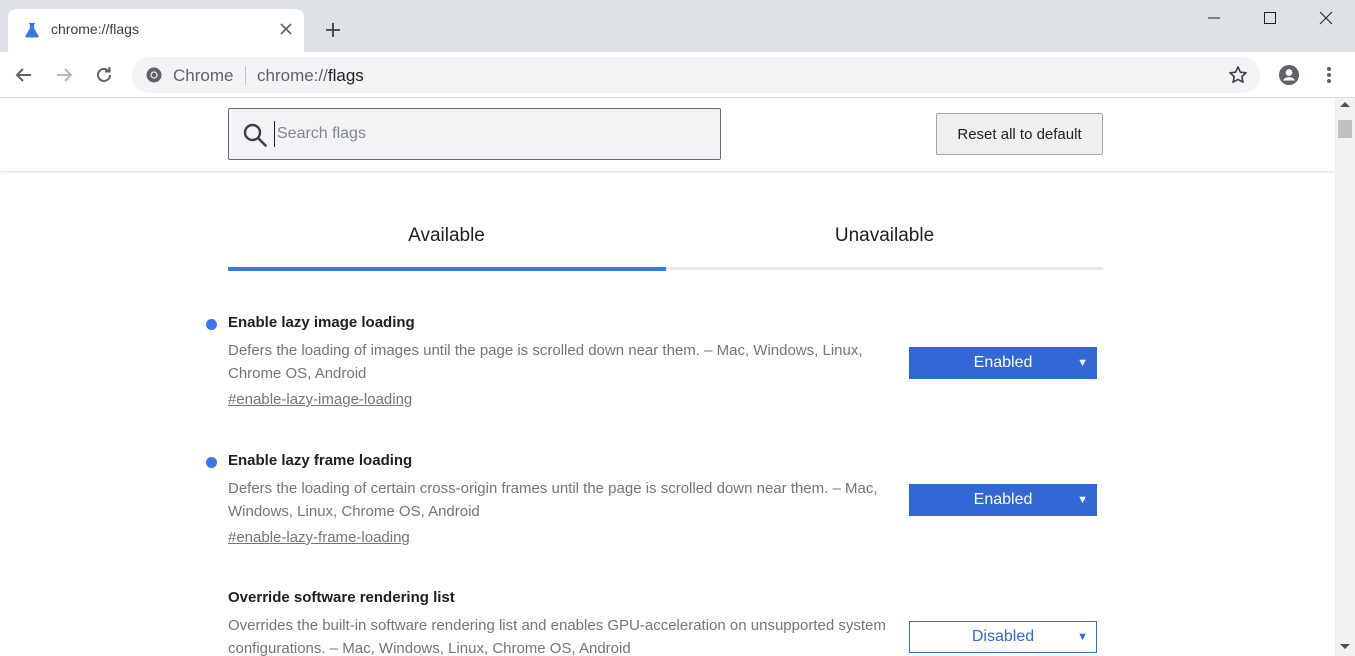  Describe the element at coordinates (1214, 18) in the screenshot. I see `minimize-icon` at that location.